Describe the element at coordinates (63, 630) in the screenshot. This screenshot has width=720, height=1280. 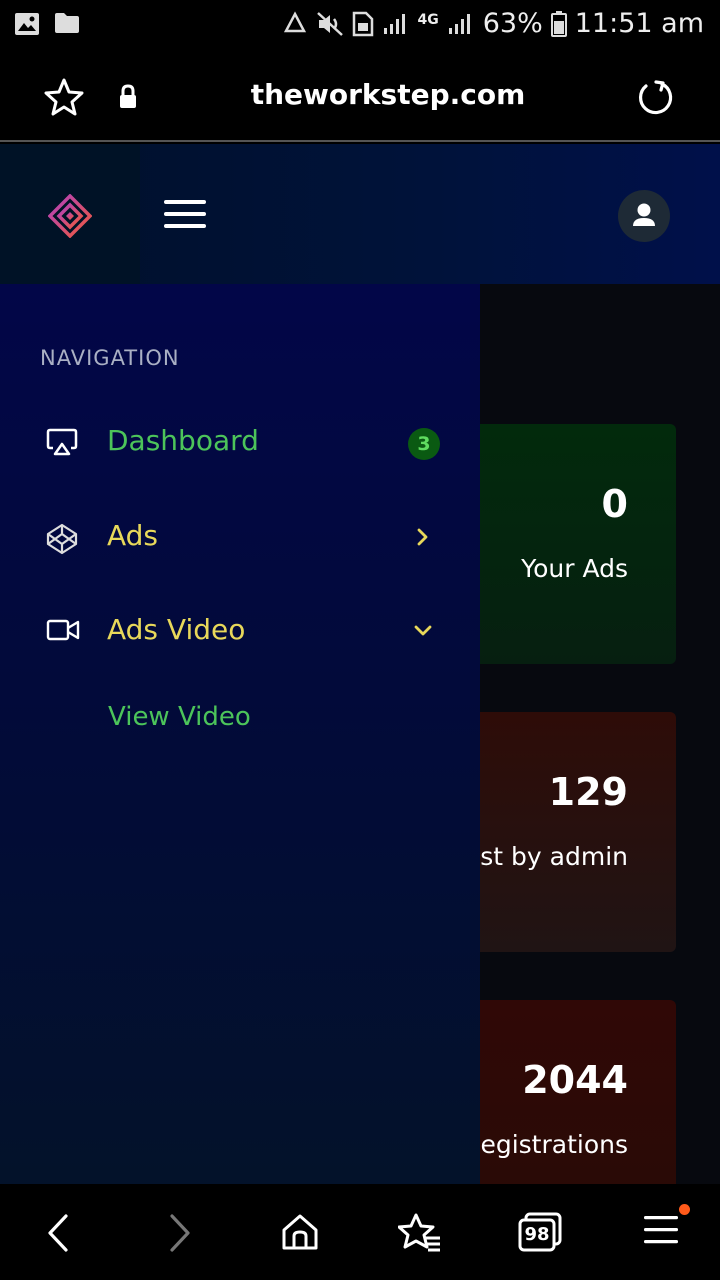
I see `video-icon` at that location.